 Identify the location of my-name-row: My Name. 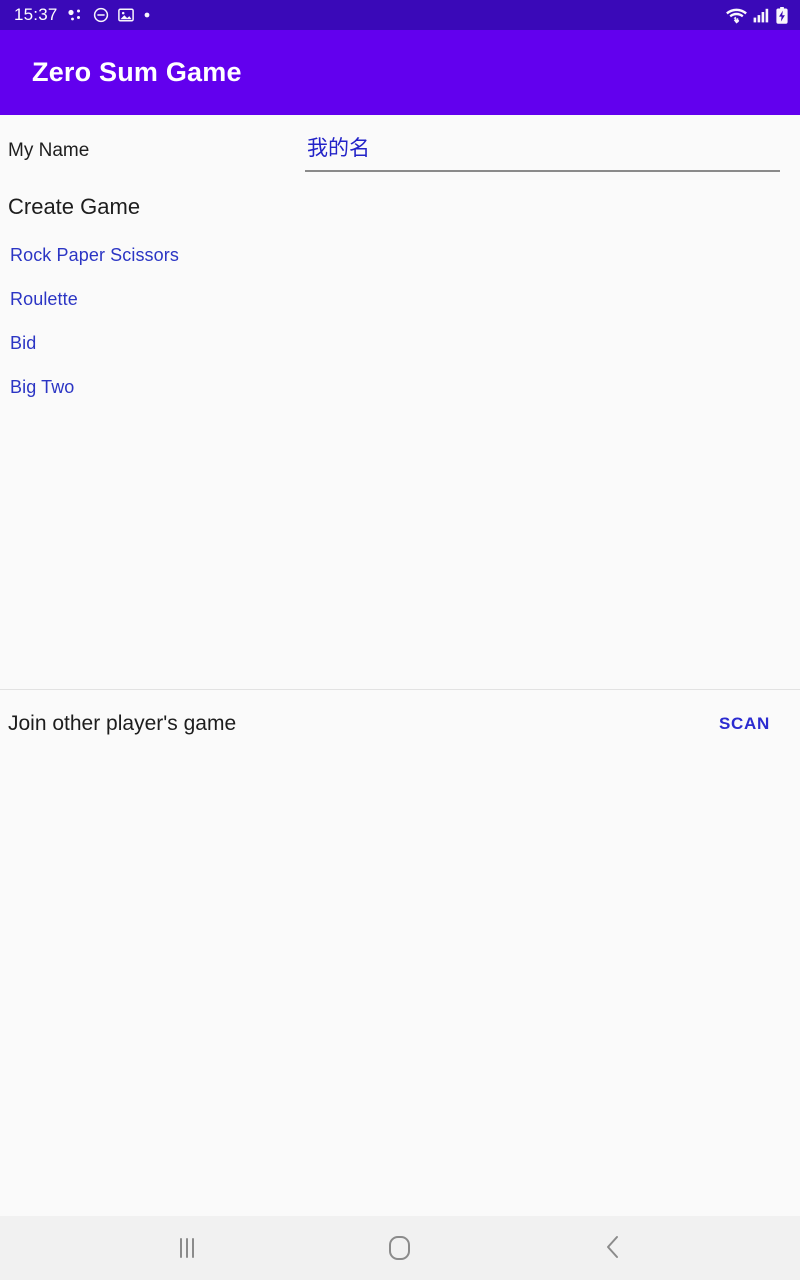
(400, 146).